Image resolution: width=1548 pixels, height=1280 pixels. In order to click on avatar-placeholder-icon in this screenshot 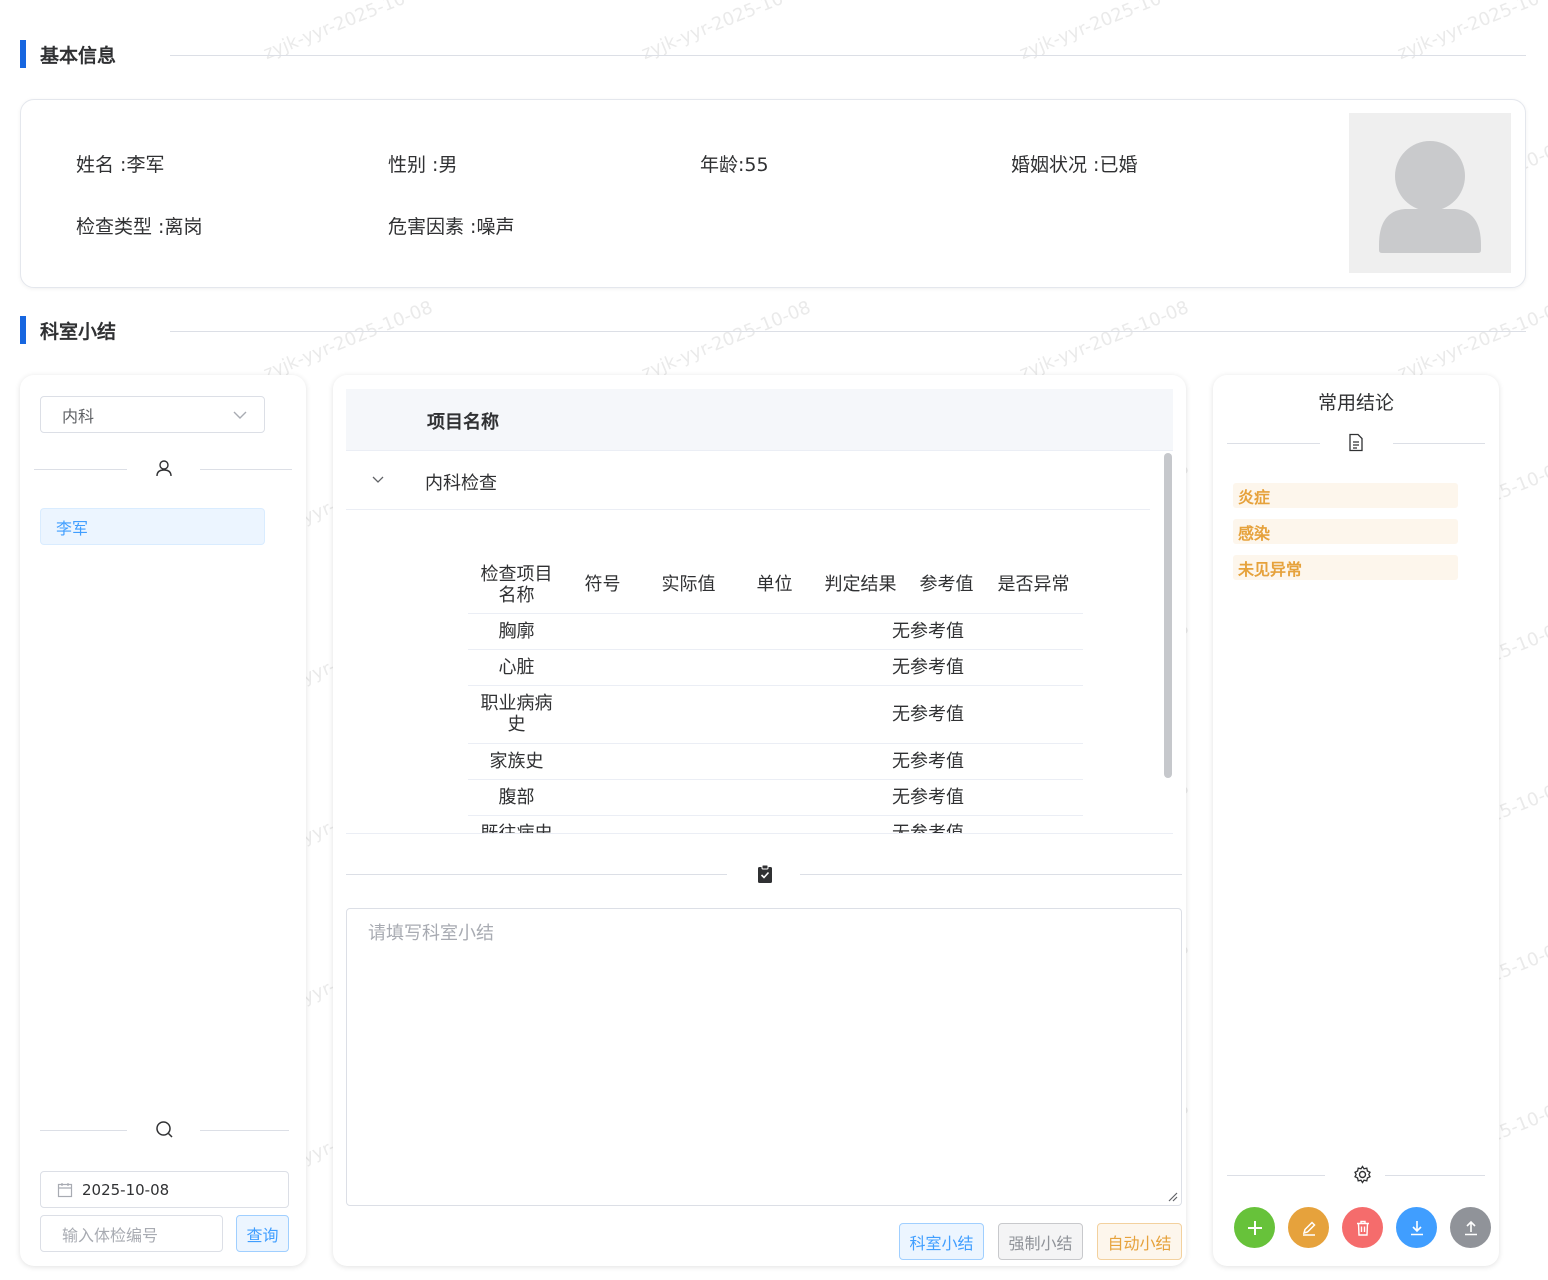, I will do `click(1430, 197)`.